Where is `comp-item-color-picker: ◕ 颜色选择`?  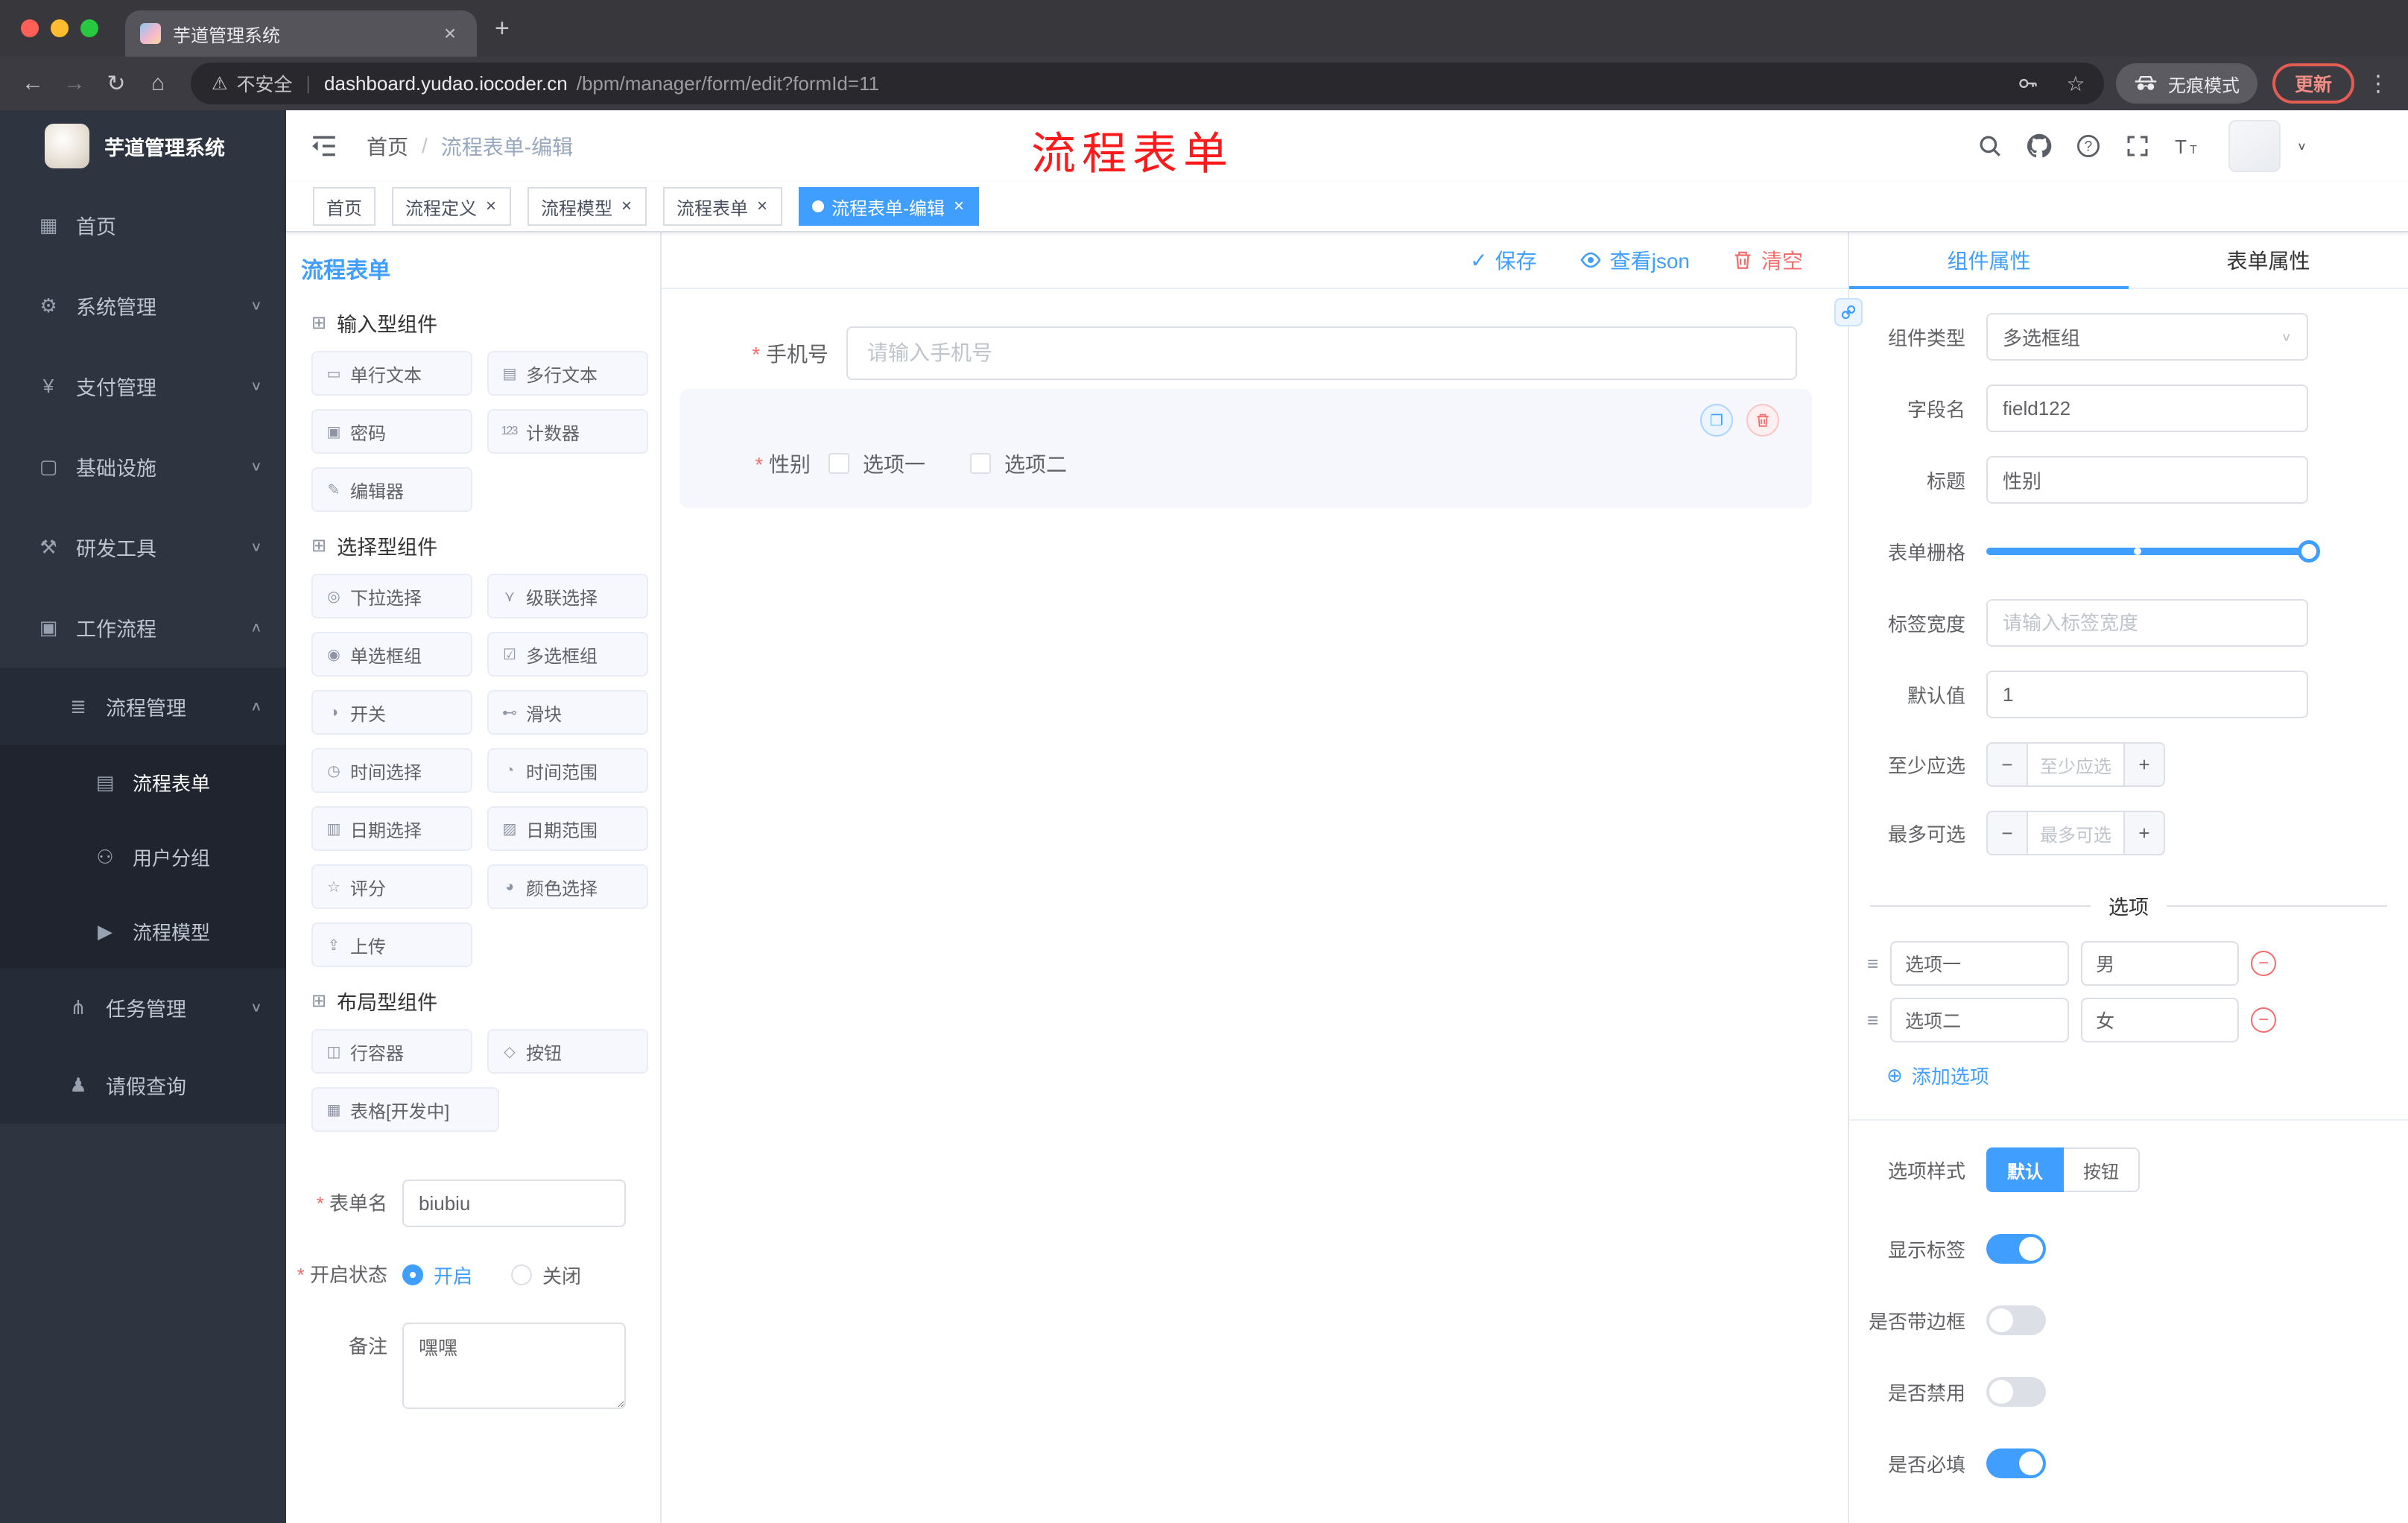 comp-item-color-picker: ◕ 颜色选择 is located at coordinates (567, 887).